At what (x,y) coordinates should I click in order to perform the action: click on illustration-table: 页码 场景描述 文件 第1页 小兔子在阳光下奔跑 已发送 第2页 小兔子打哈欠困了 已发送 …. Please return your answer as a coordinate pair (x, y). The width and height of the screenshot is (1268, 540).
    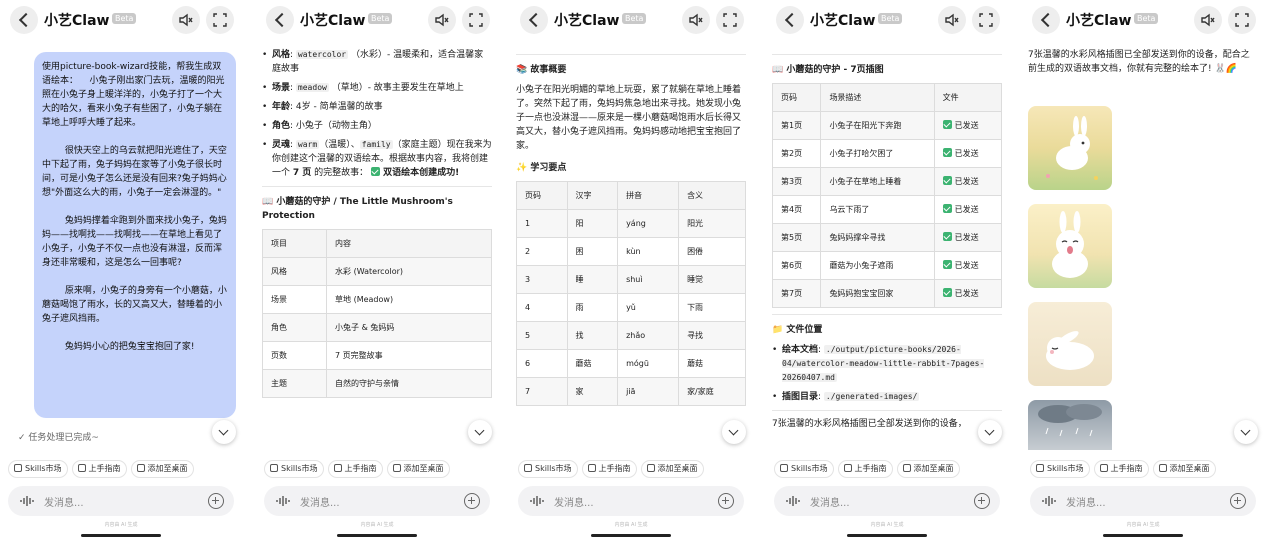
    Looking at the image, I should click on (887, 195).